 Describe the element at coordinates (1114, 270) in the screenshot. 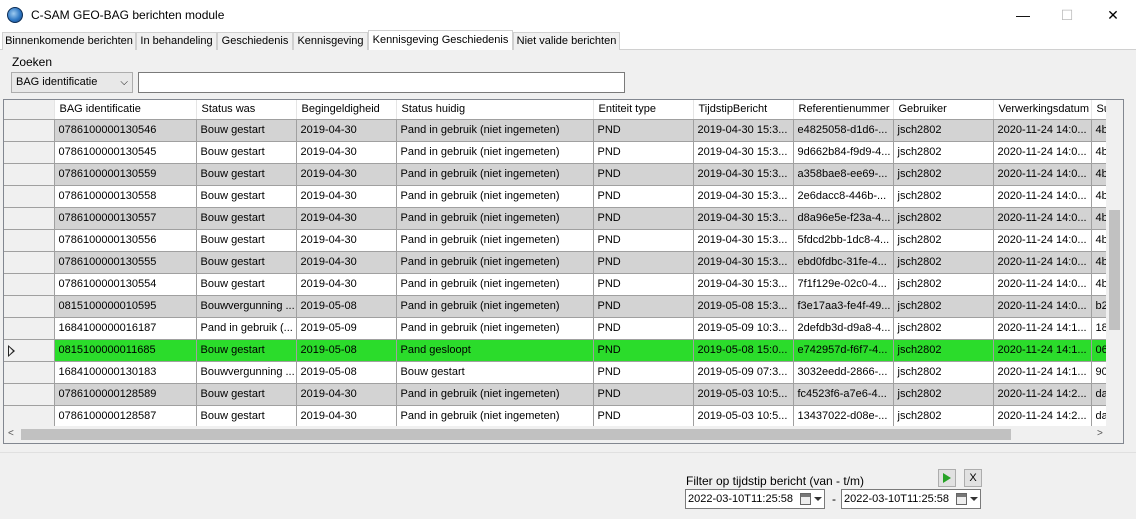

I see `vertical-scroll-thumb` at that location.